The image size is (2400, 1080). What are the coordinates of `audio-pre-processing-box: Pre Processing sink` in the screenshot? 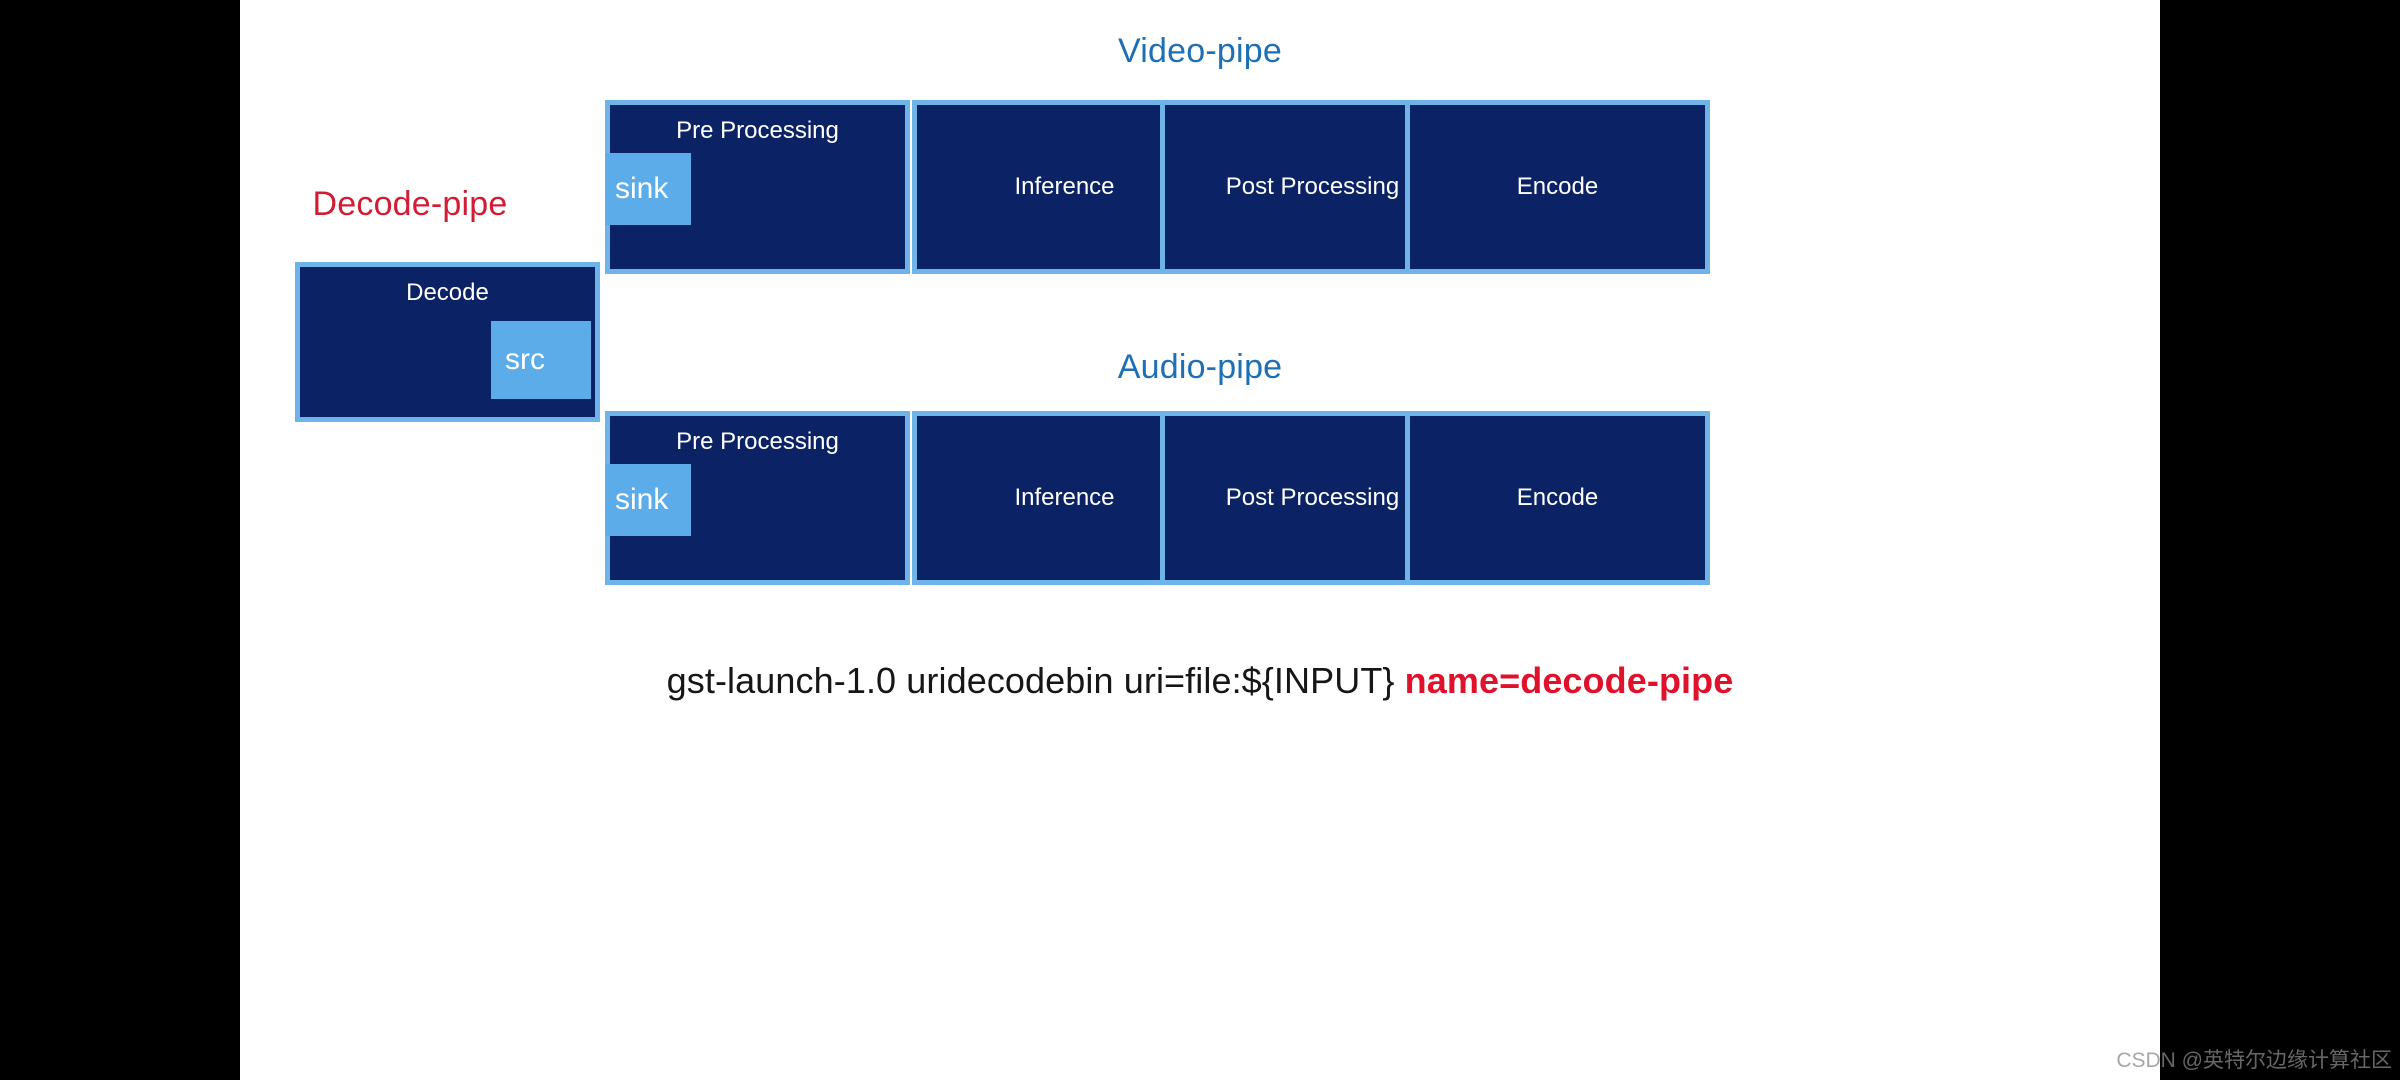 It's located at (757, 498).